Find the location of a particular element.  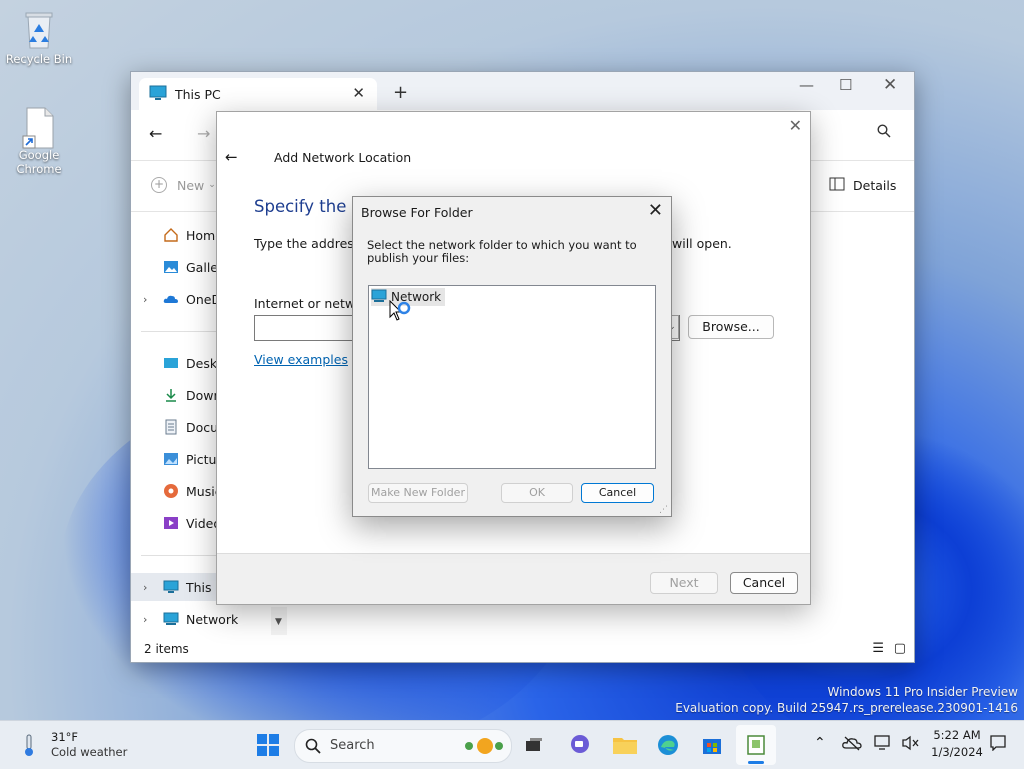

scrollbar-down-button: ▼ is located at coordinates (279, 621).